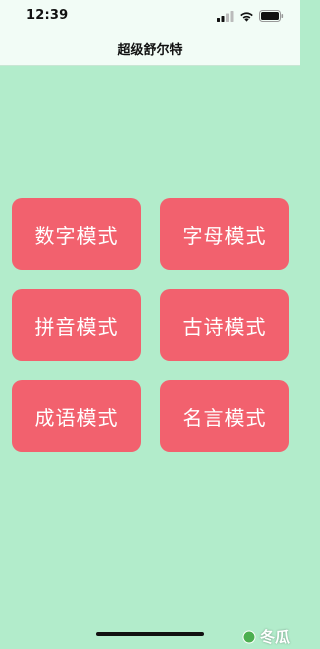  What do you see at coordinates (224, 234) in the screenshot?
I see `letter-mode-button: 字母模式` at bounding box center [224, 234].